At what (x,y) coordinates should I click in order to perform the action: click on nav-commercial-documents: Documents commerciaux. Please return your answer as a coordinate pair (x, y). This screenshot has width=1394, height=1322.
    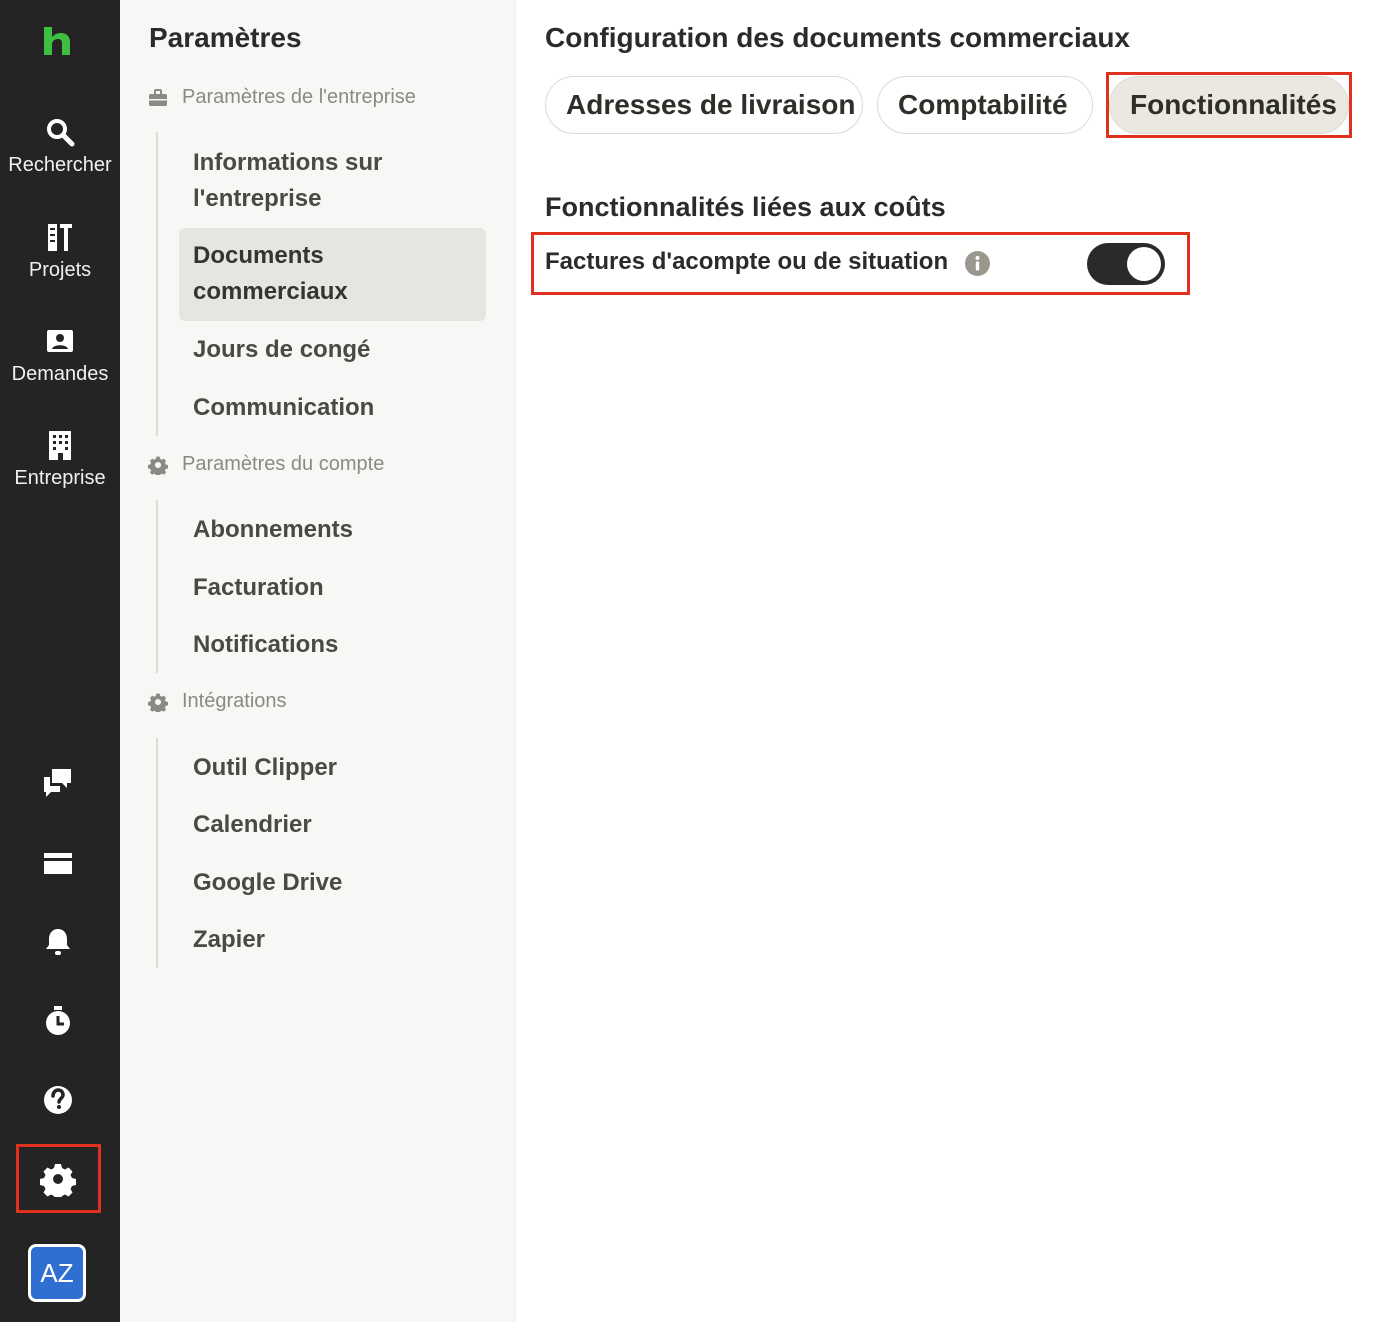
    Looking at the image, I should click on (332, 274).